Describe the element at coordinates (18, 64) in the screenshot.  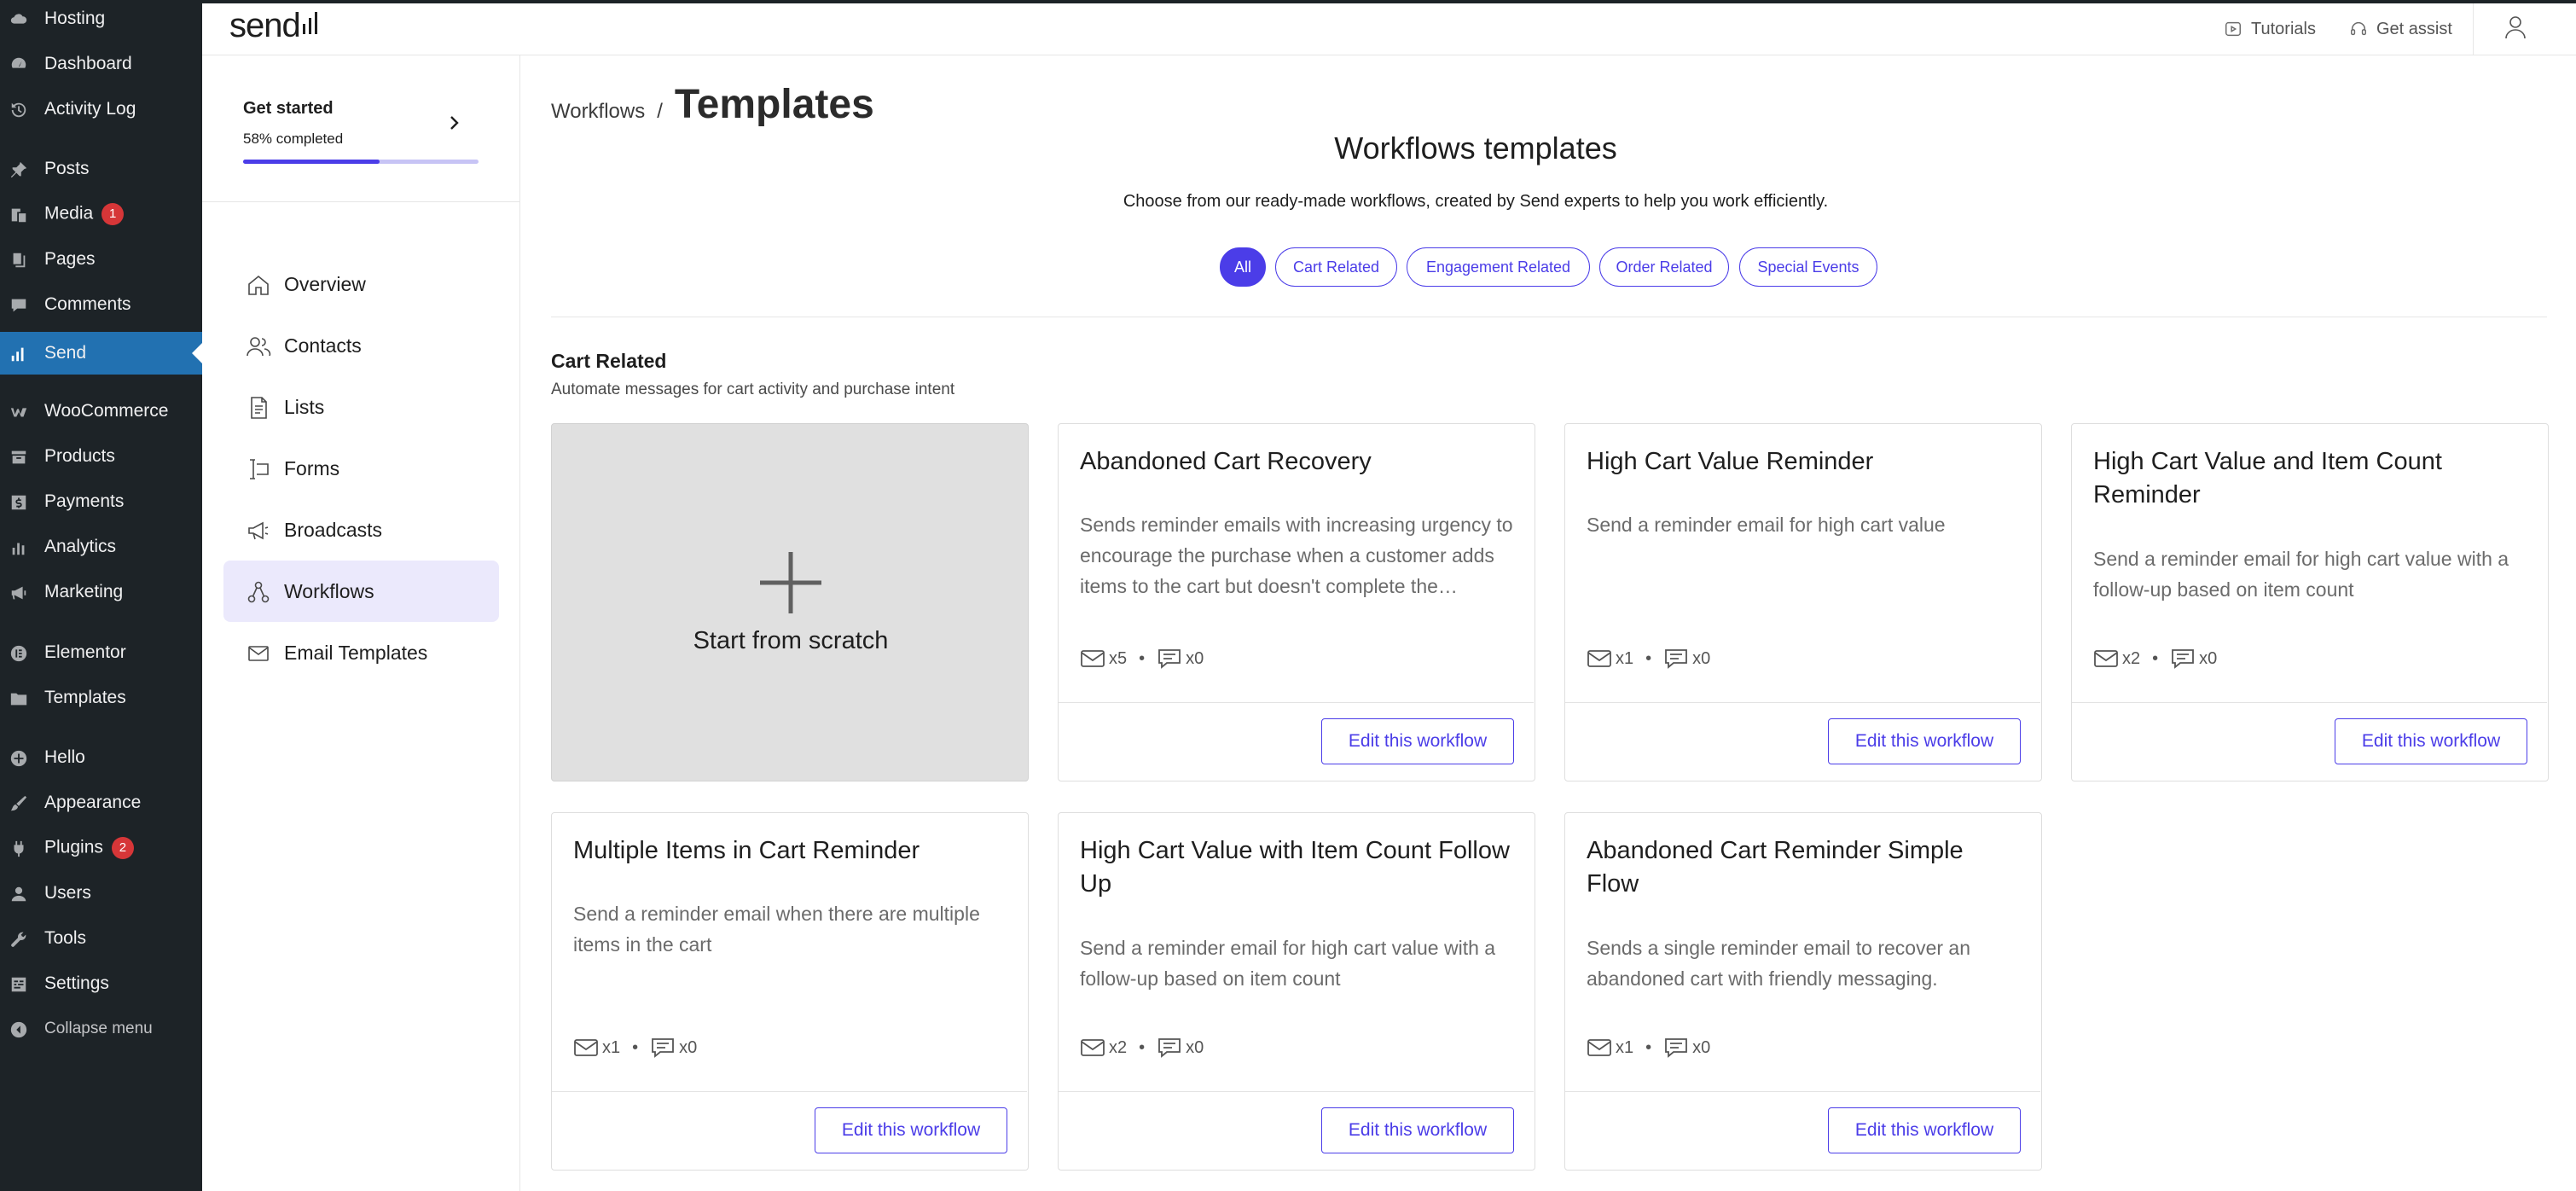
I see `dashboard-icon` at that location.